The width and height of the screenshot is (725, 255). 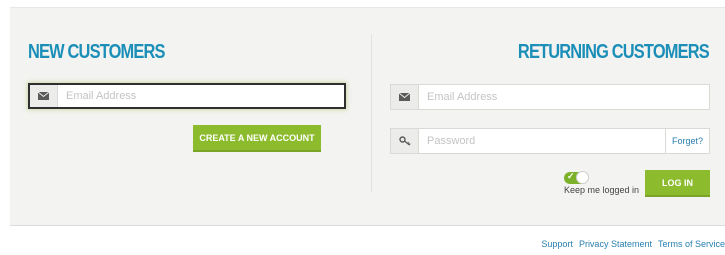 What do you see at coordinates (564, 97) in the screenshot?
I see `returning-email-input` at bounding box center [564, 97].